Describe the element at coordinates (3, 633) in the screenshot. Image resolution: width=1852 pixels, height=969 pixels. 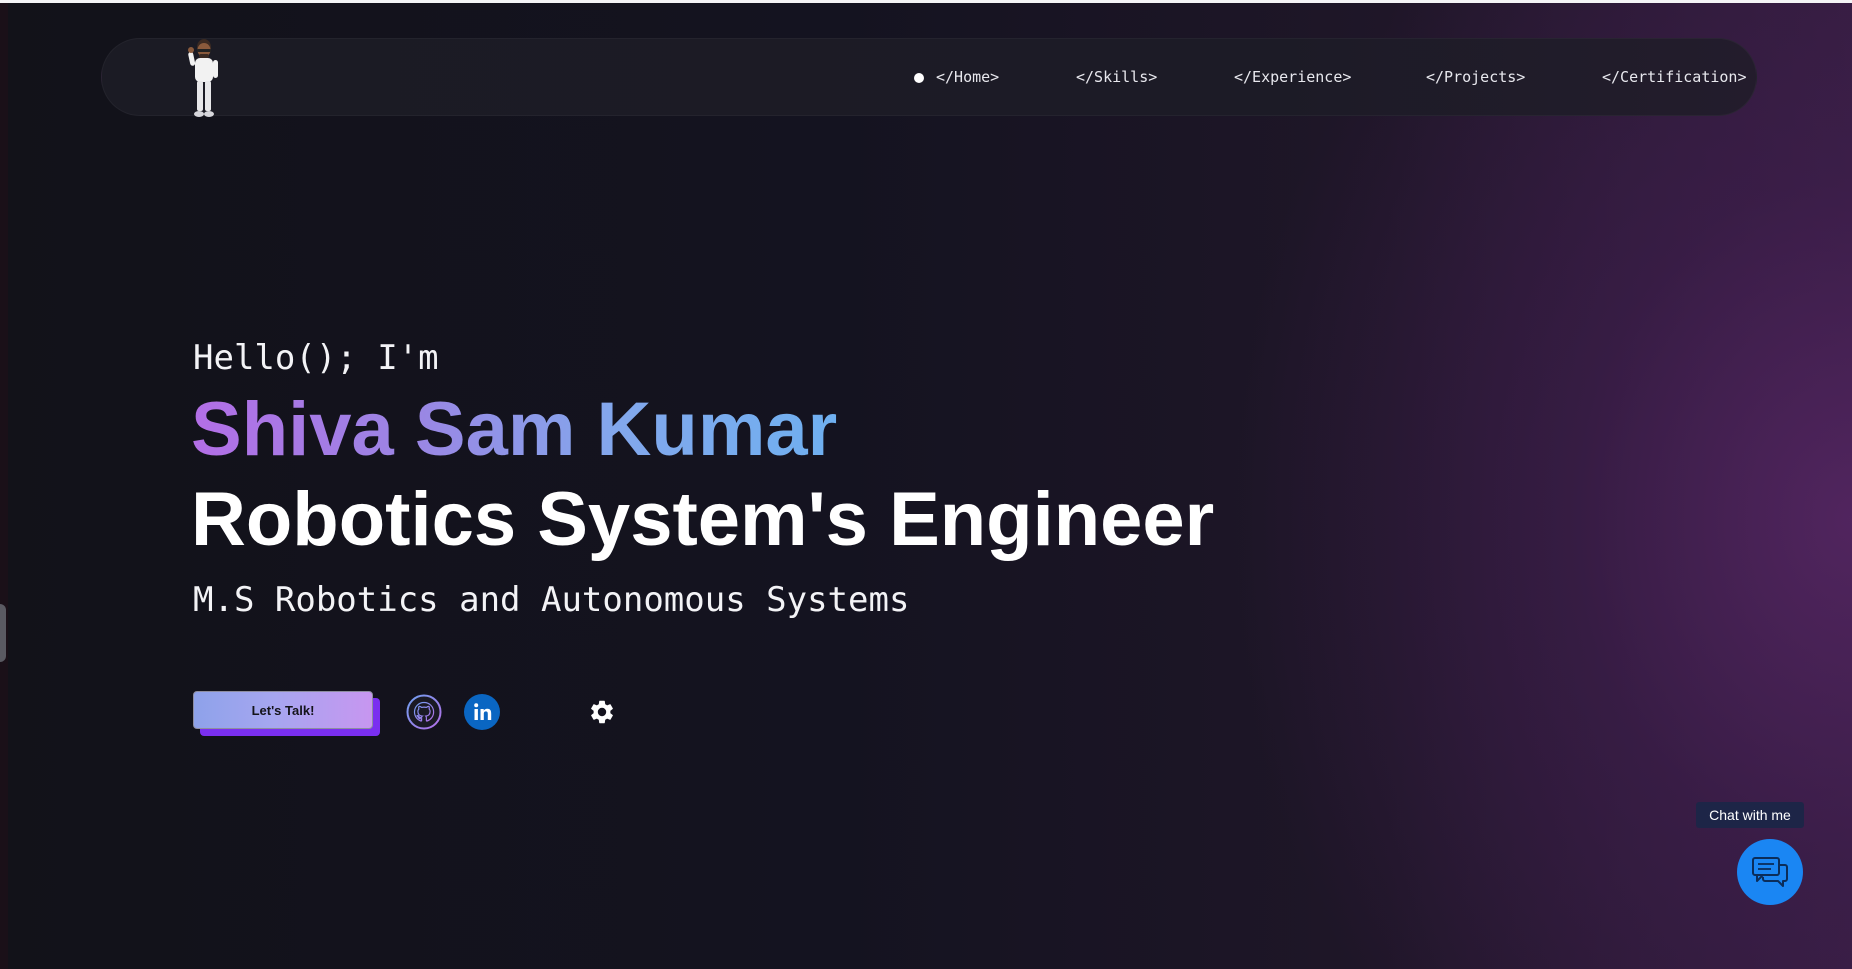
I see `side-drawer-handle` at that location.